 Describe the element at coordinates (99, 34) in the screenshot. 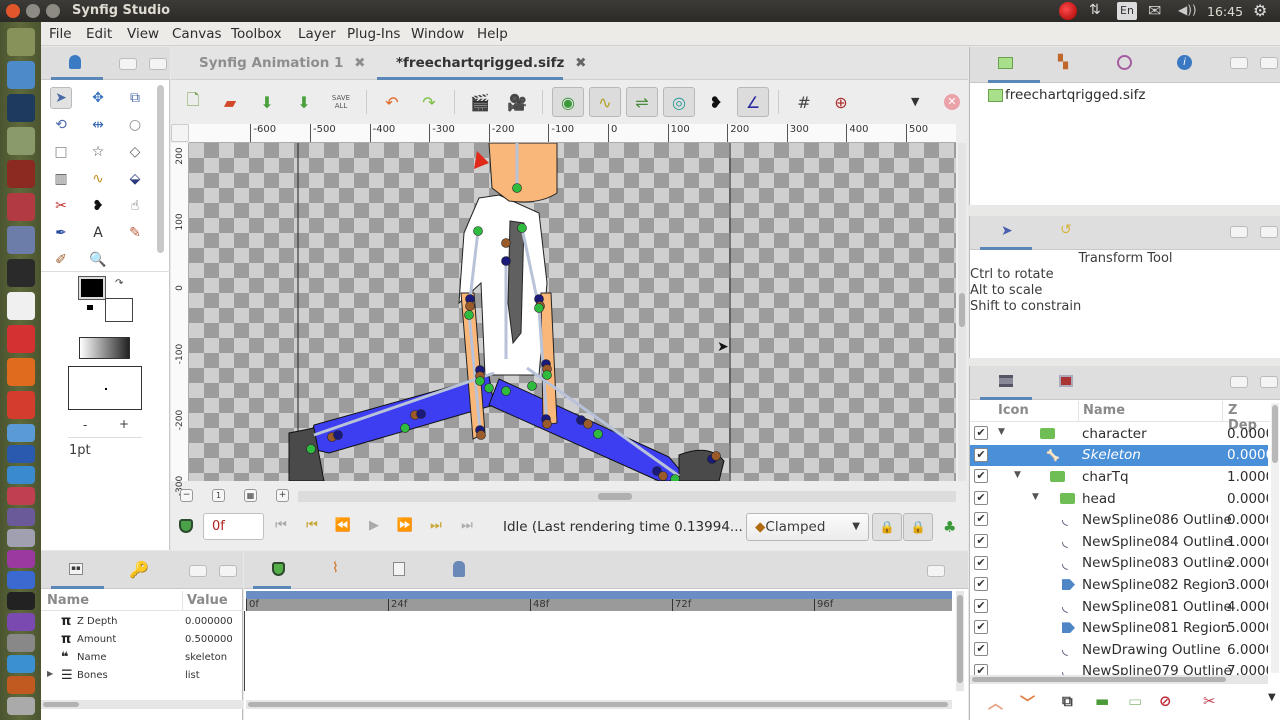

I see `menu-edit: Edit` at that location.